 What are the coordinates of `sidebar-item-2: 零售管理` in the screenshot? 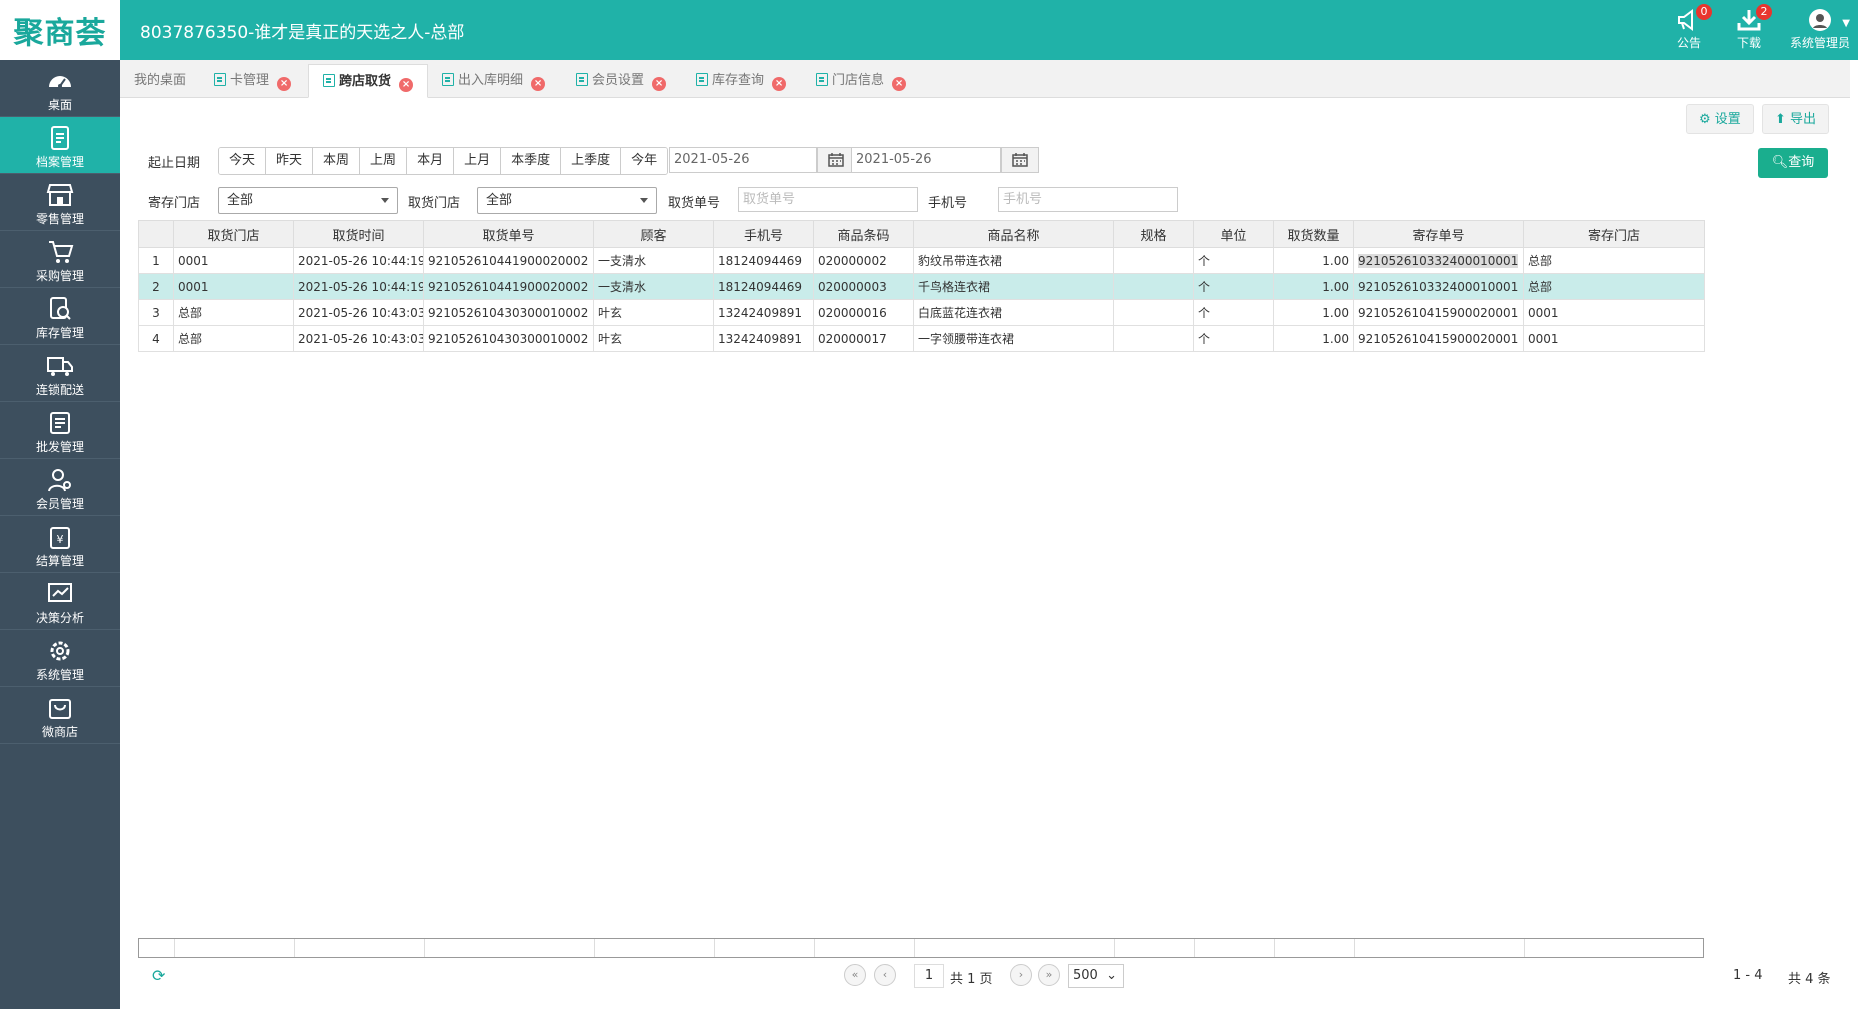 It's located at (60, 202).